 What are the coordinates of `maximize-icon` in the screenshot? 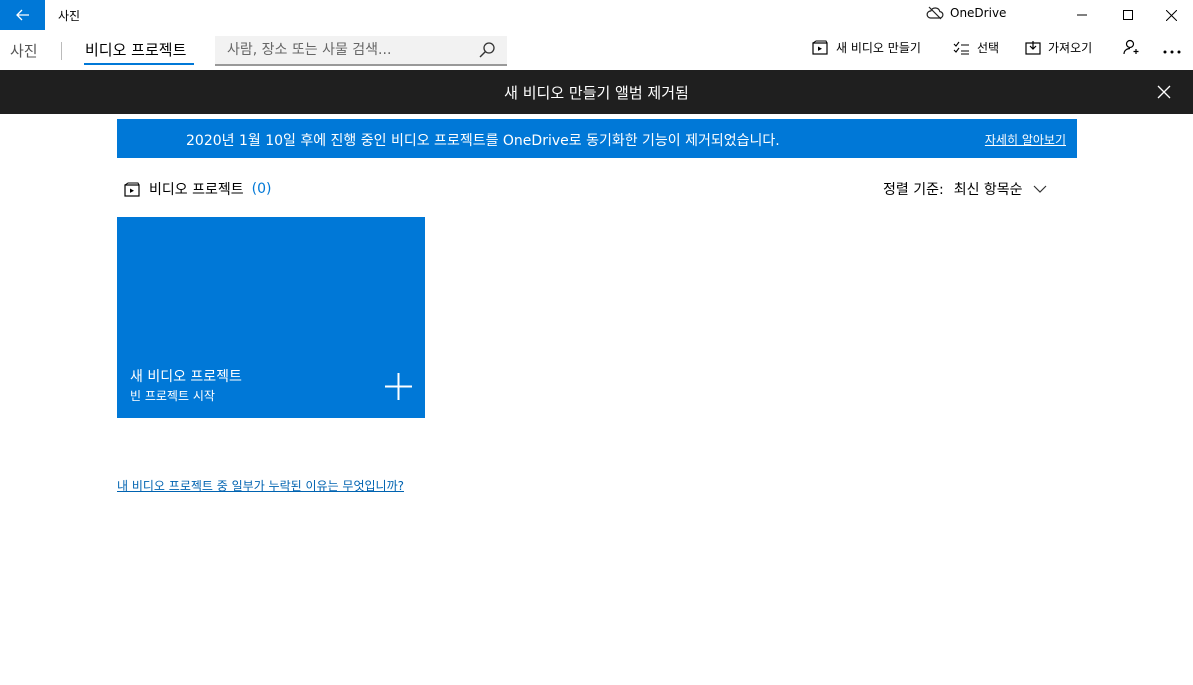 It's located at (1128, 15).